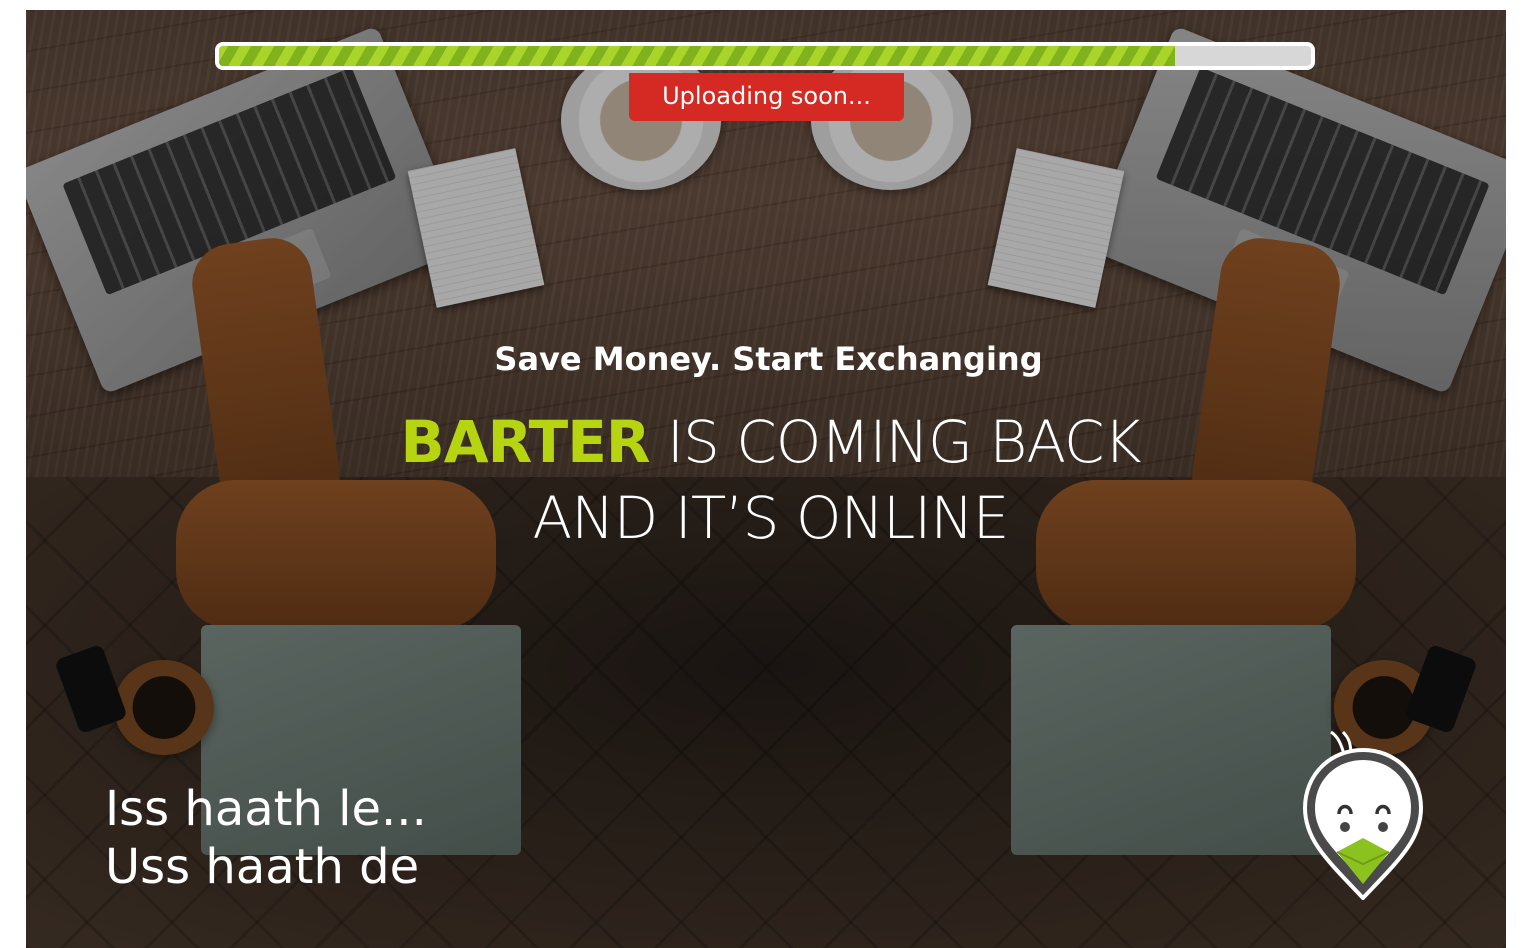  I want to click on headline-line-1: BARTER IS COMING BACK, so click(762, 442).